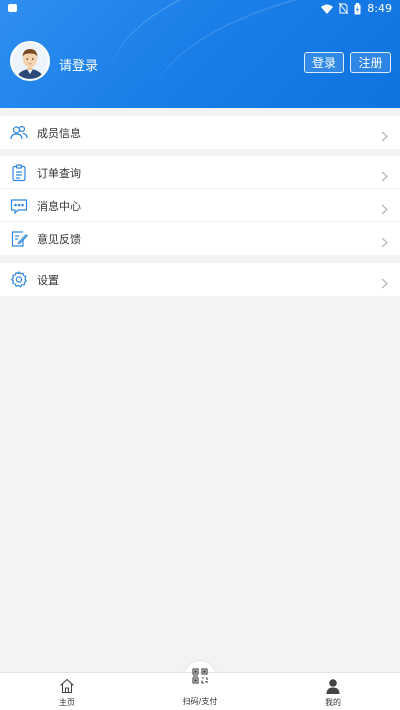 This screenshot has height=710, width=400. What do you see at coordinates (59, 239) in the screenshot?
I see `menu-item-label: 意见反馈` at bounding box center [59, 239].